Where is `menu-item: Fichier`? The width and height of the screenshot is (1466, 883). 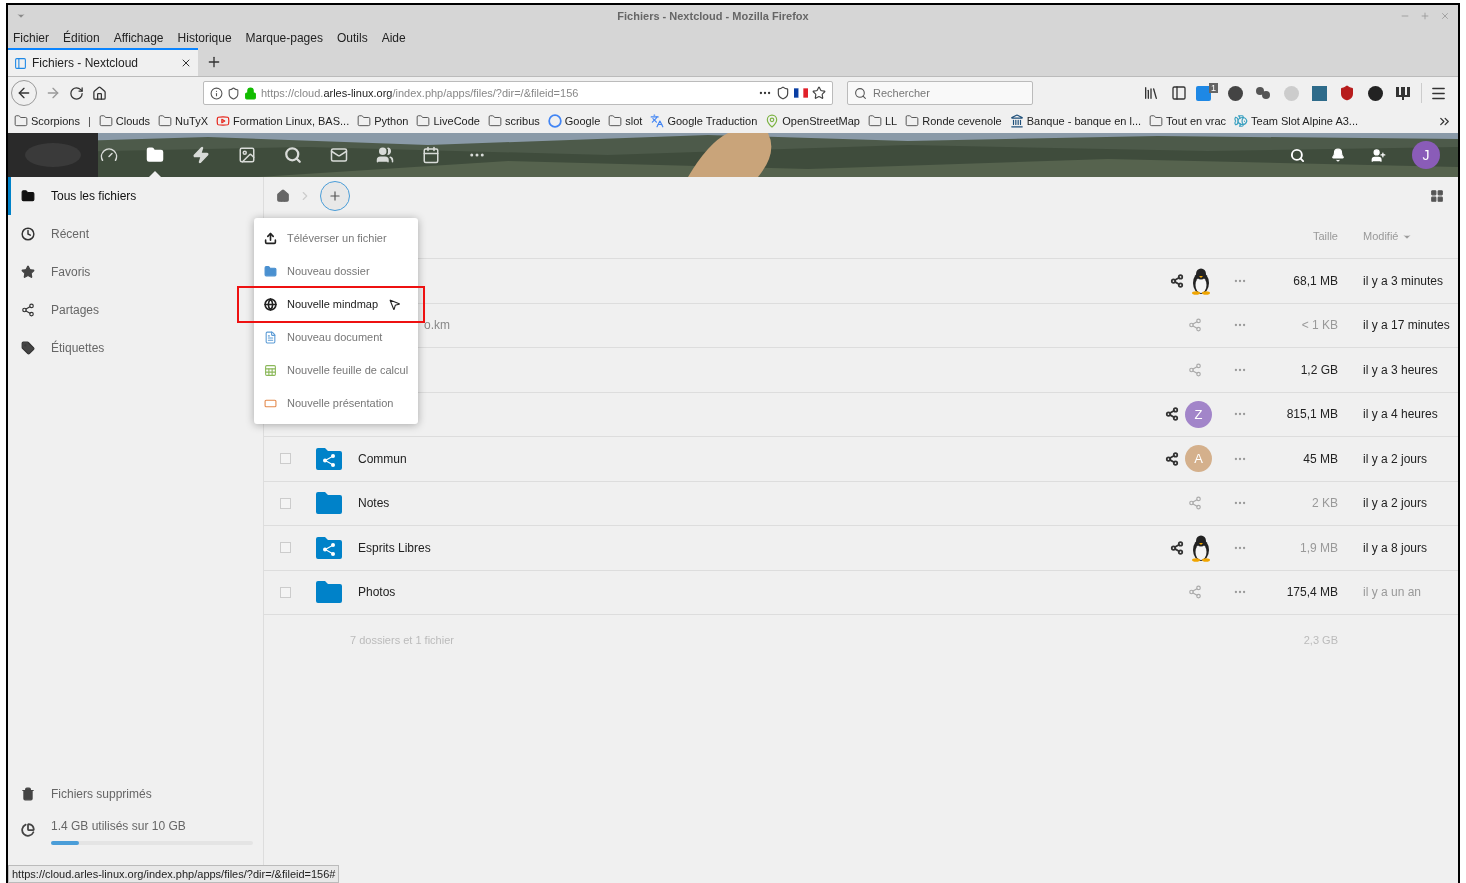 menu-item: Fichier is located at coordinates (31, 38).